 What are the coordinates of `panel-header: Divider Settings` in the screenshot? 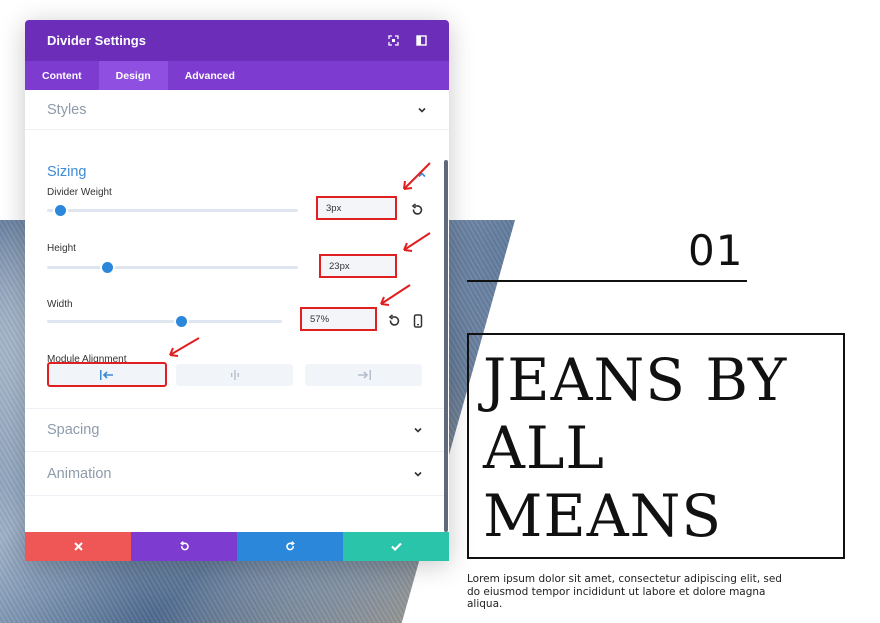 It's located at (237, 40).